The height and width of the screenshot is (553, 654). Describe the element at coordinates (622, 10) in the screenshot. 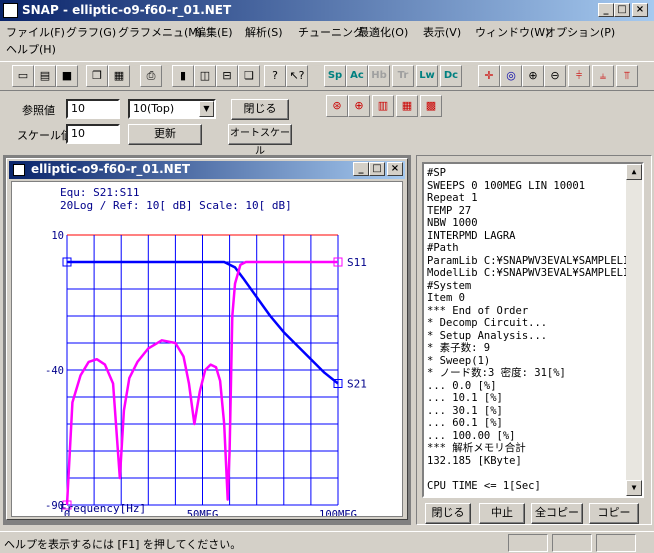

I see `maximize-button: □` at that location.